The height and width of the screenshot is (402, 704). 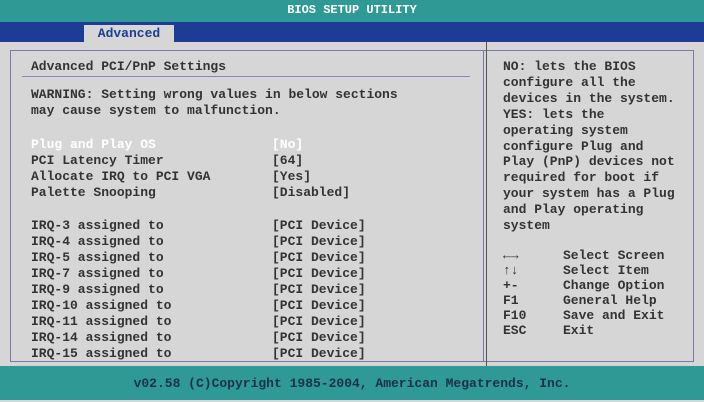 What do you see at coordinates (614, 255) in the screenshot?
I see `key-desc: Select Screen` at bounding box center [614, 255].